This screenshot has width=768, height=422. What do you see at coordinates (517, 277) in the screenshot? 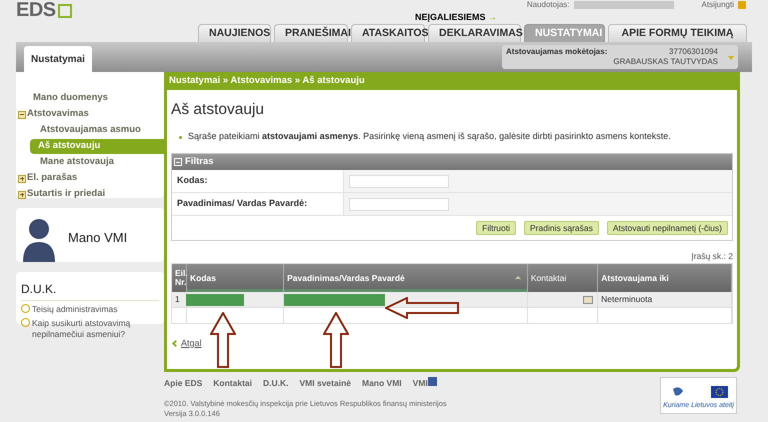
I see `sort-icon` at bounding box center [517, 277].